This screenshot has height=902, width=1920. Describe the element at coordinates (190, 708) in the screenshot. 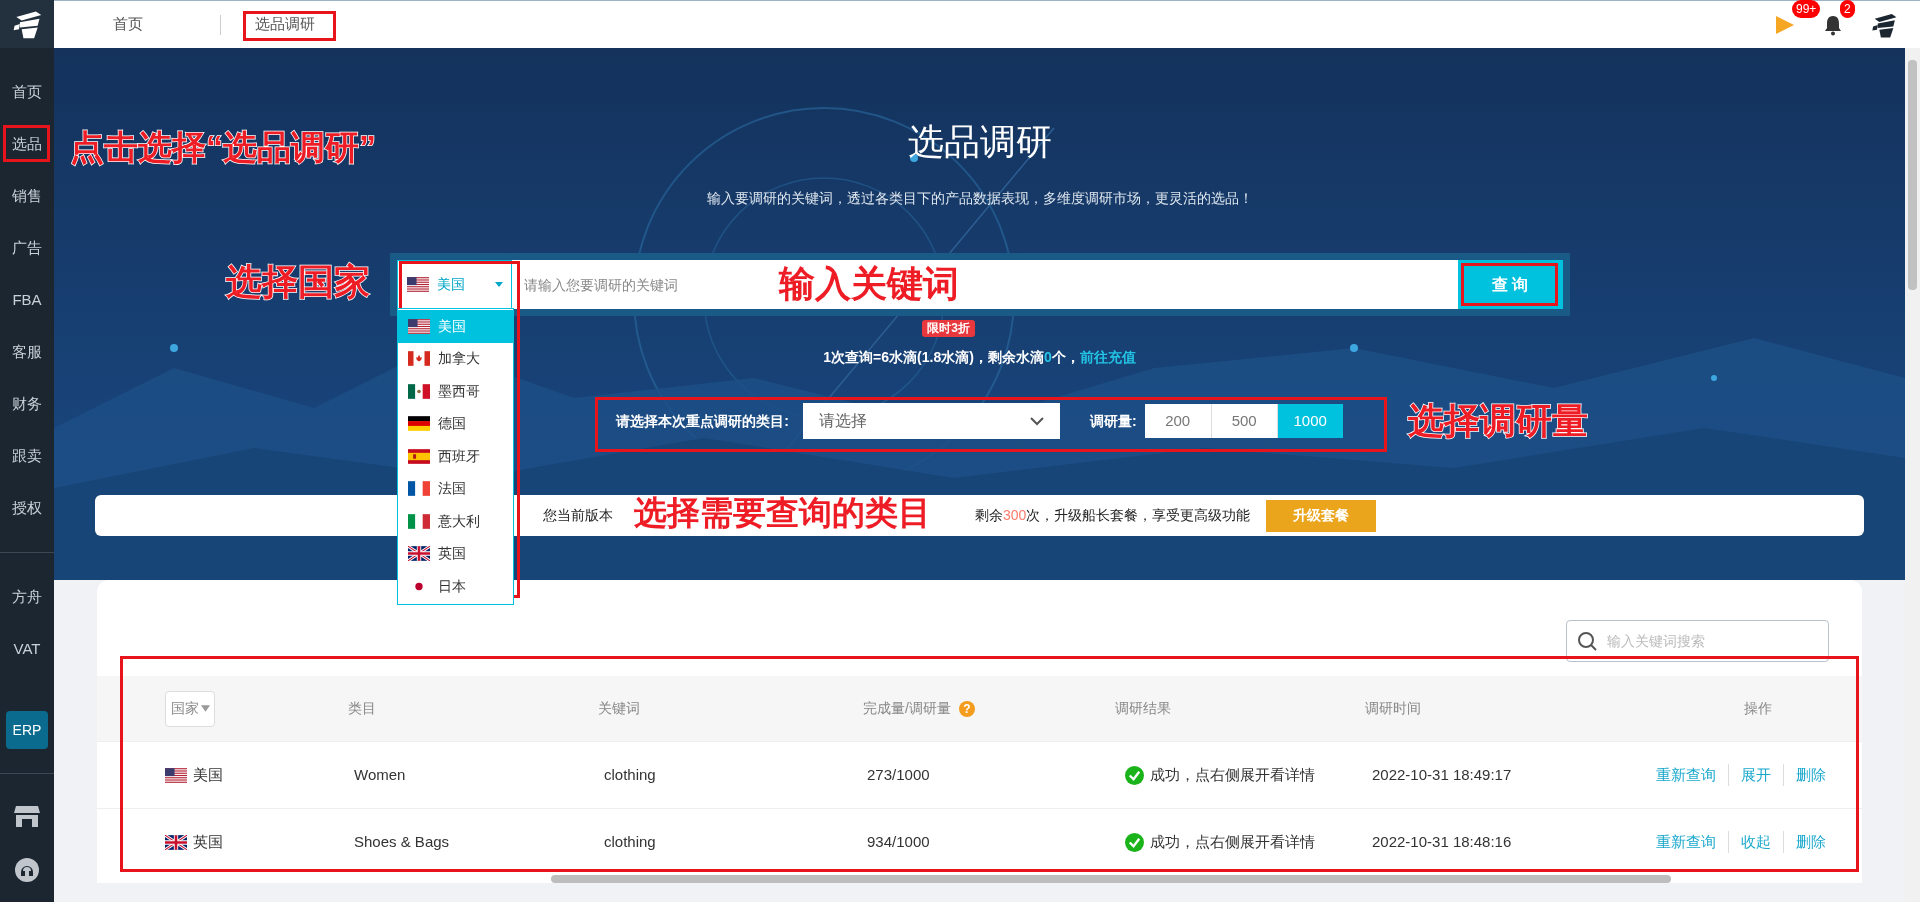

I see `country-filter: 国家` at that location.